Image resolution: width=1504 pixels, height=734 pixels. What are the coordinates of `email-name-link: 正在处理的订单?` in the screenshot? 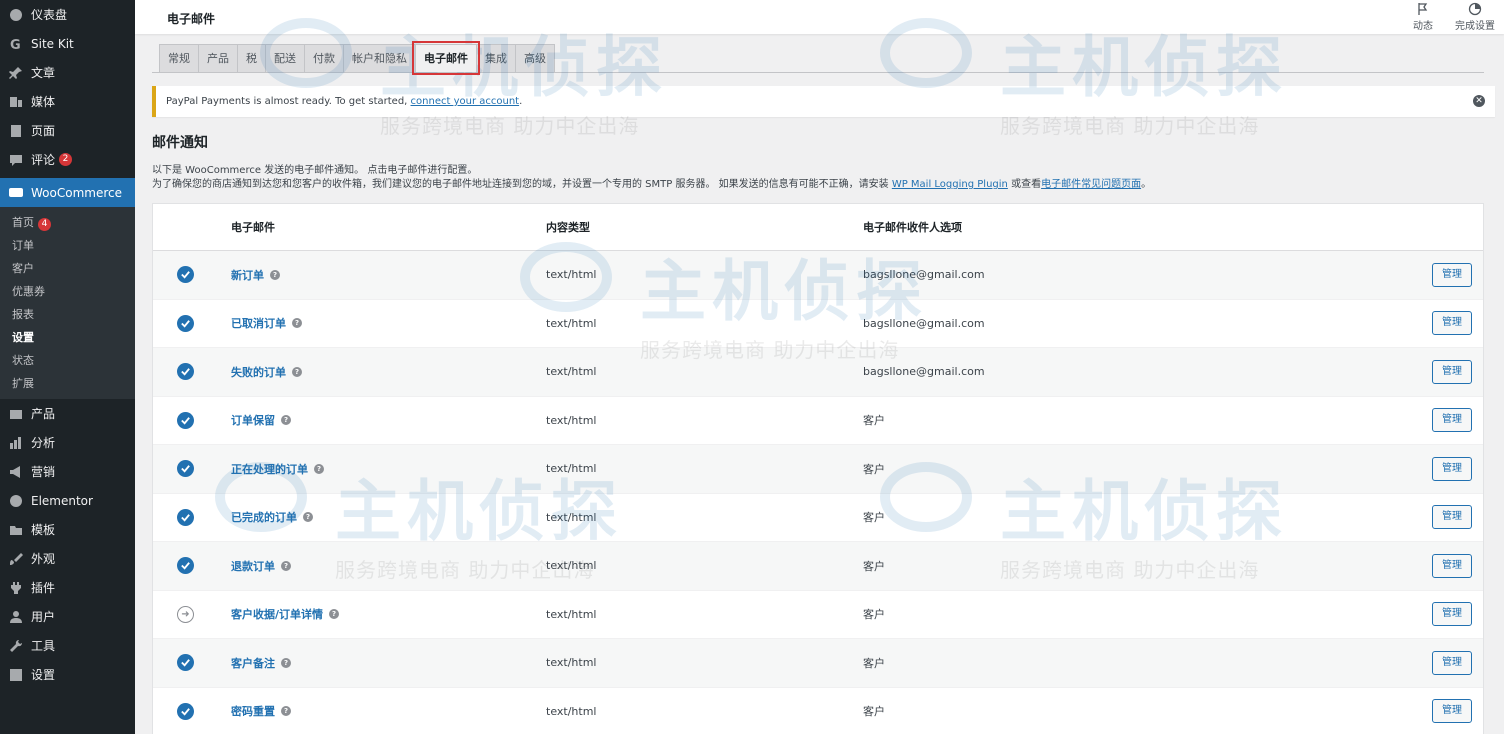 It's located at (277, 469).